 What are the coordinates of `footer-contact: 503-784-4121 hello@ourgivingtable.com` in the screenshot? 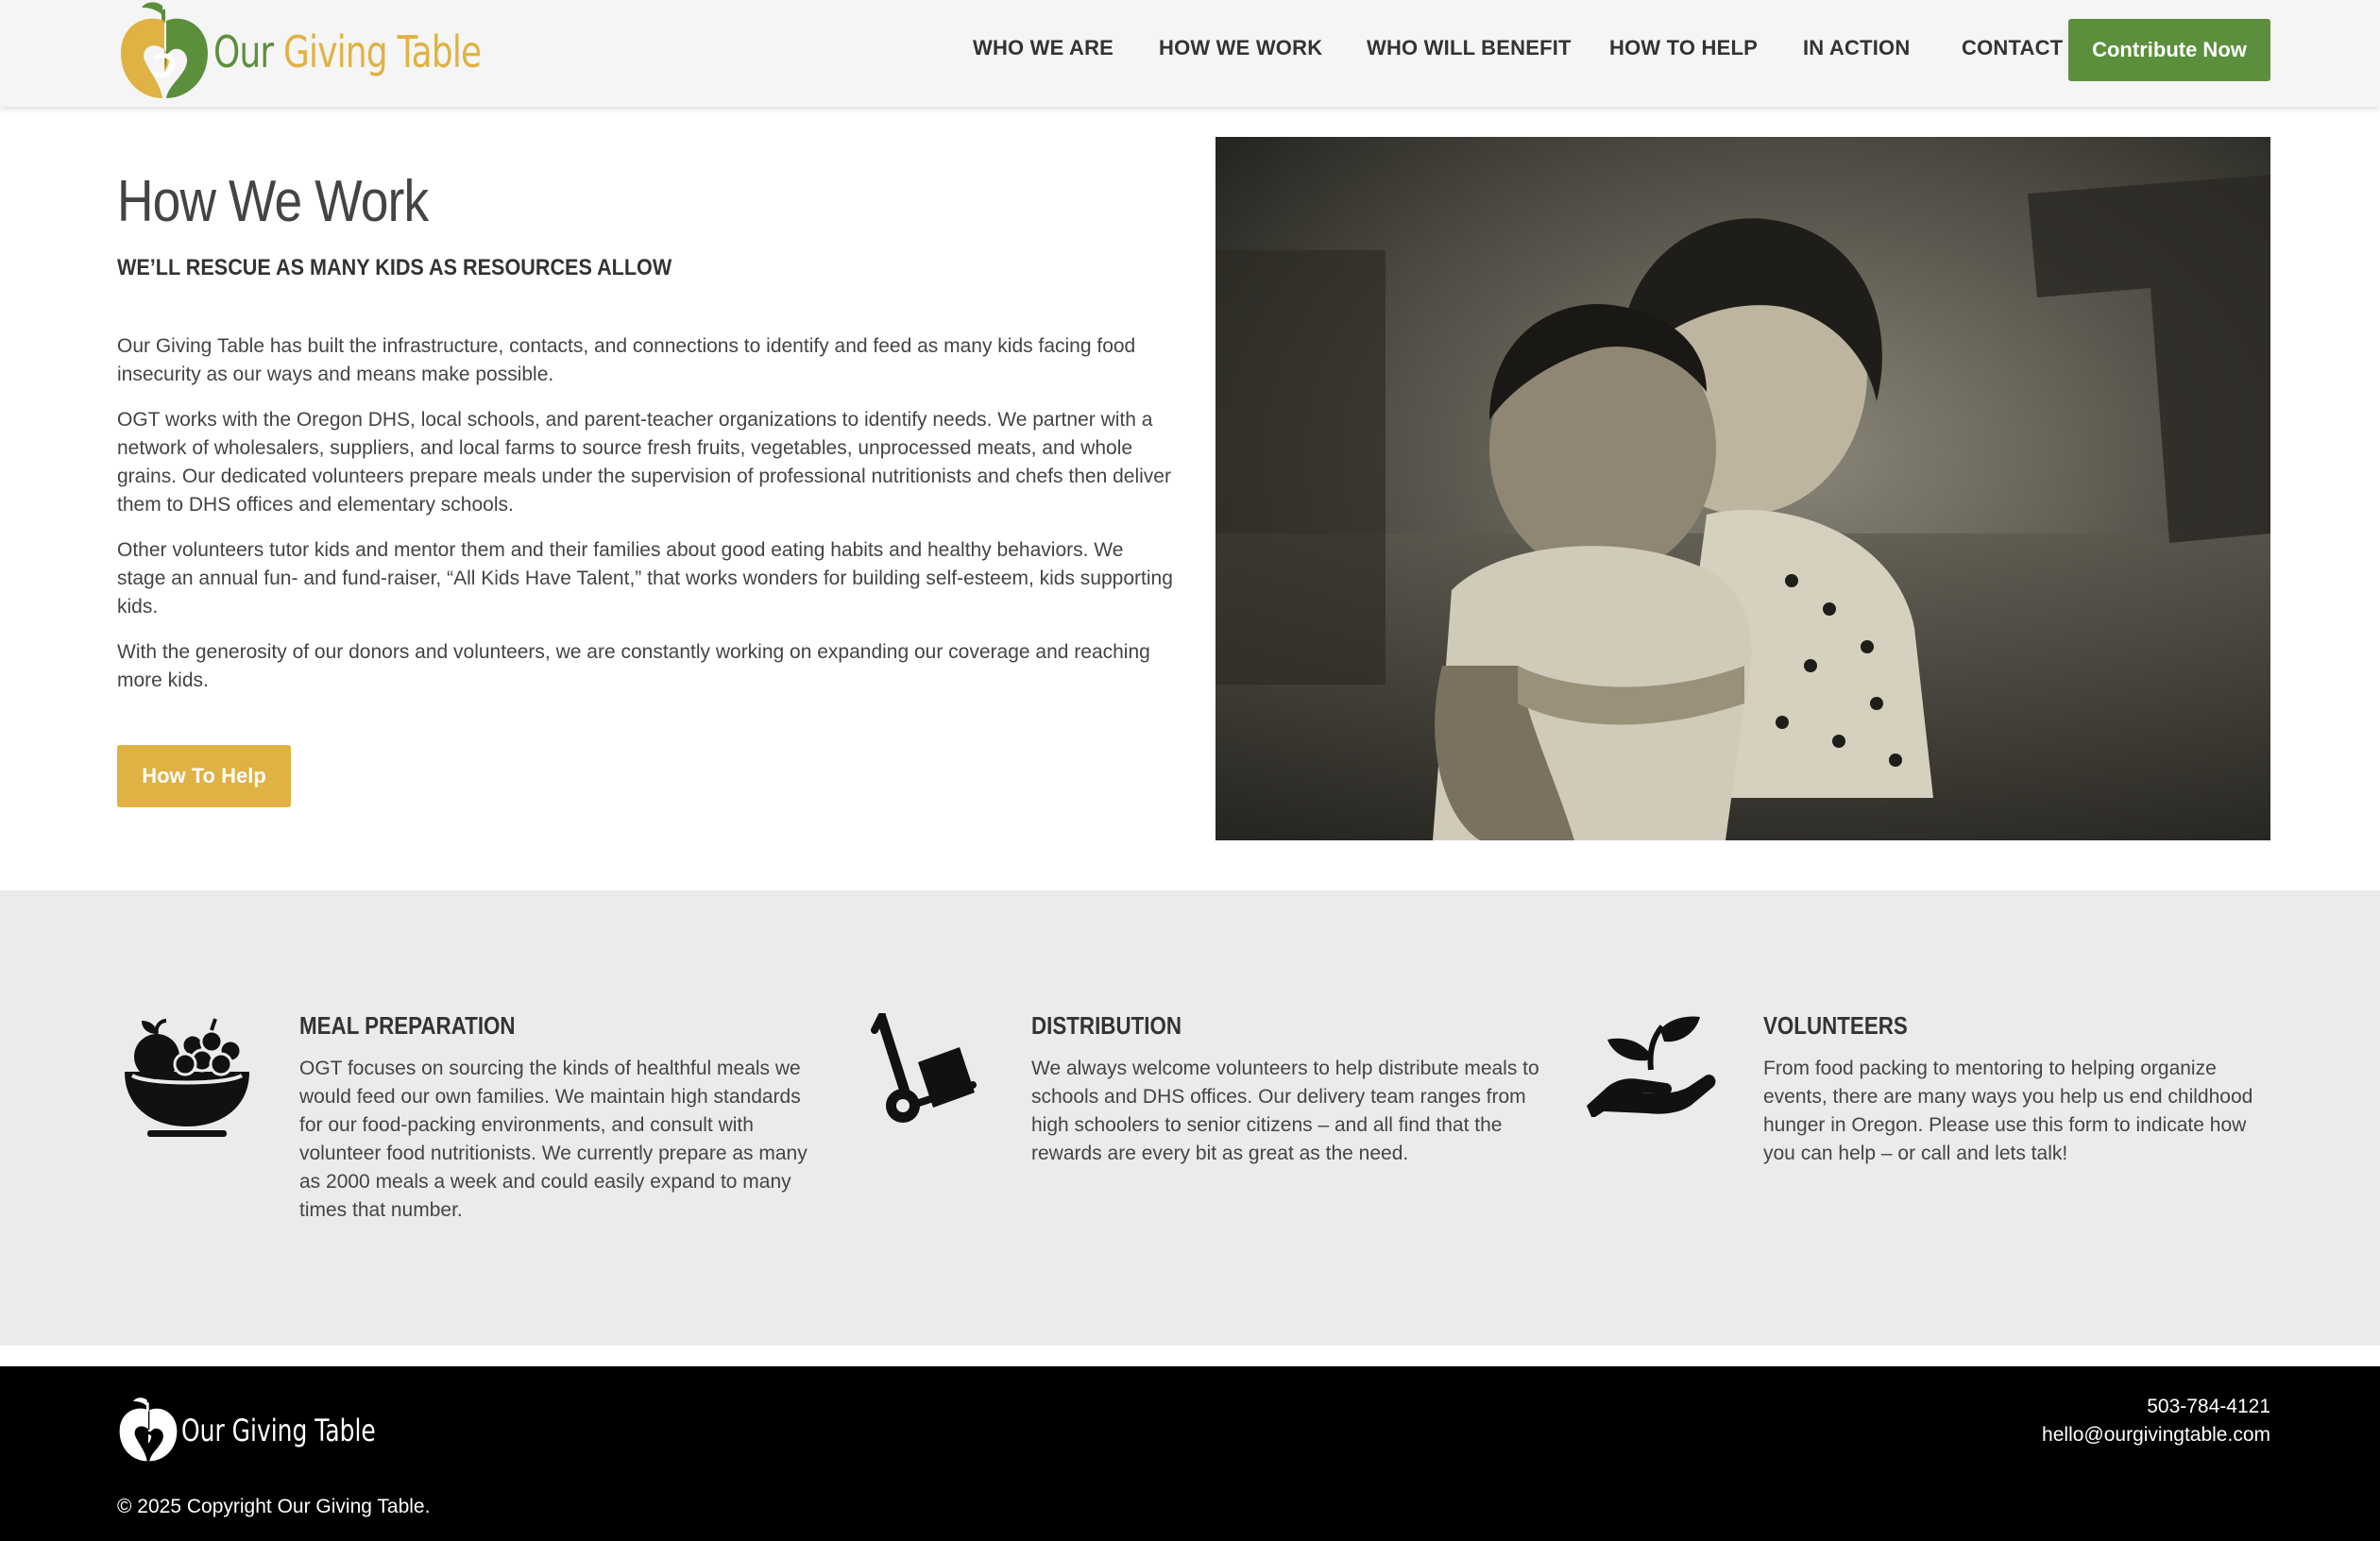 It's located at (2156, 1421).